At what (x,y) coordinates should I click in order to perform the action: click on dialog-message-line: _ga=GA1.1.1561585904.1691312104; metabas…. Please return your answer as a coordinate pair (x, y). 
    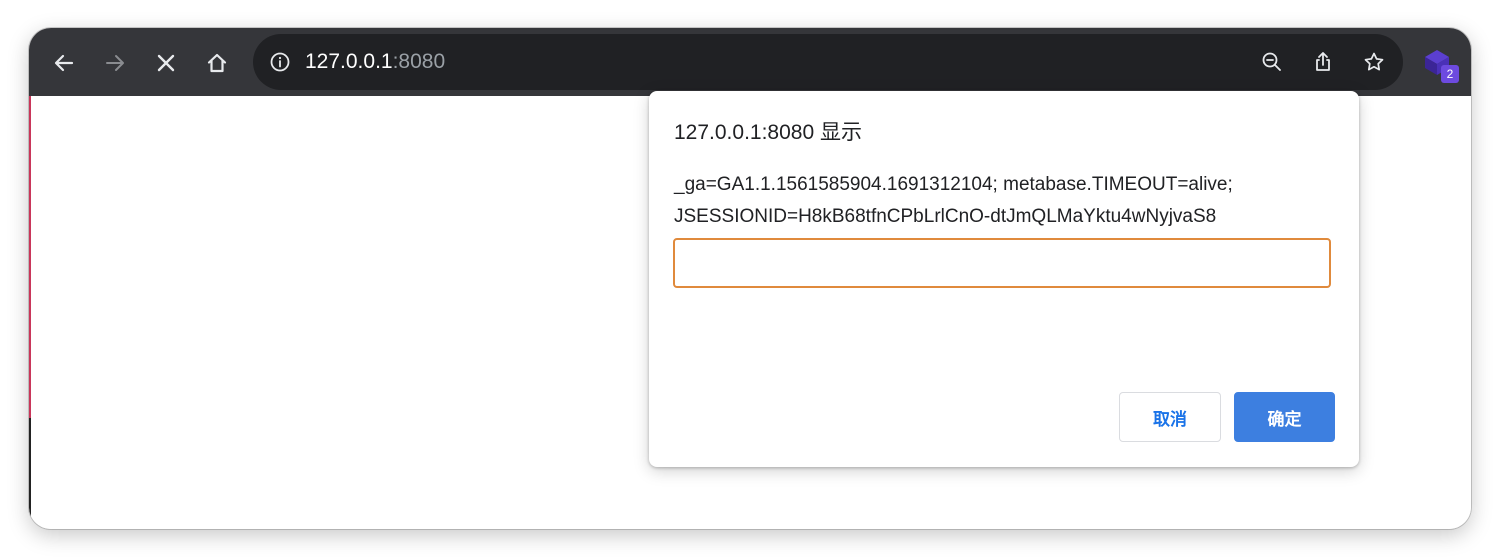
    Looking at the image, I should click on (953, 184).